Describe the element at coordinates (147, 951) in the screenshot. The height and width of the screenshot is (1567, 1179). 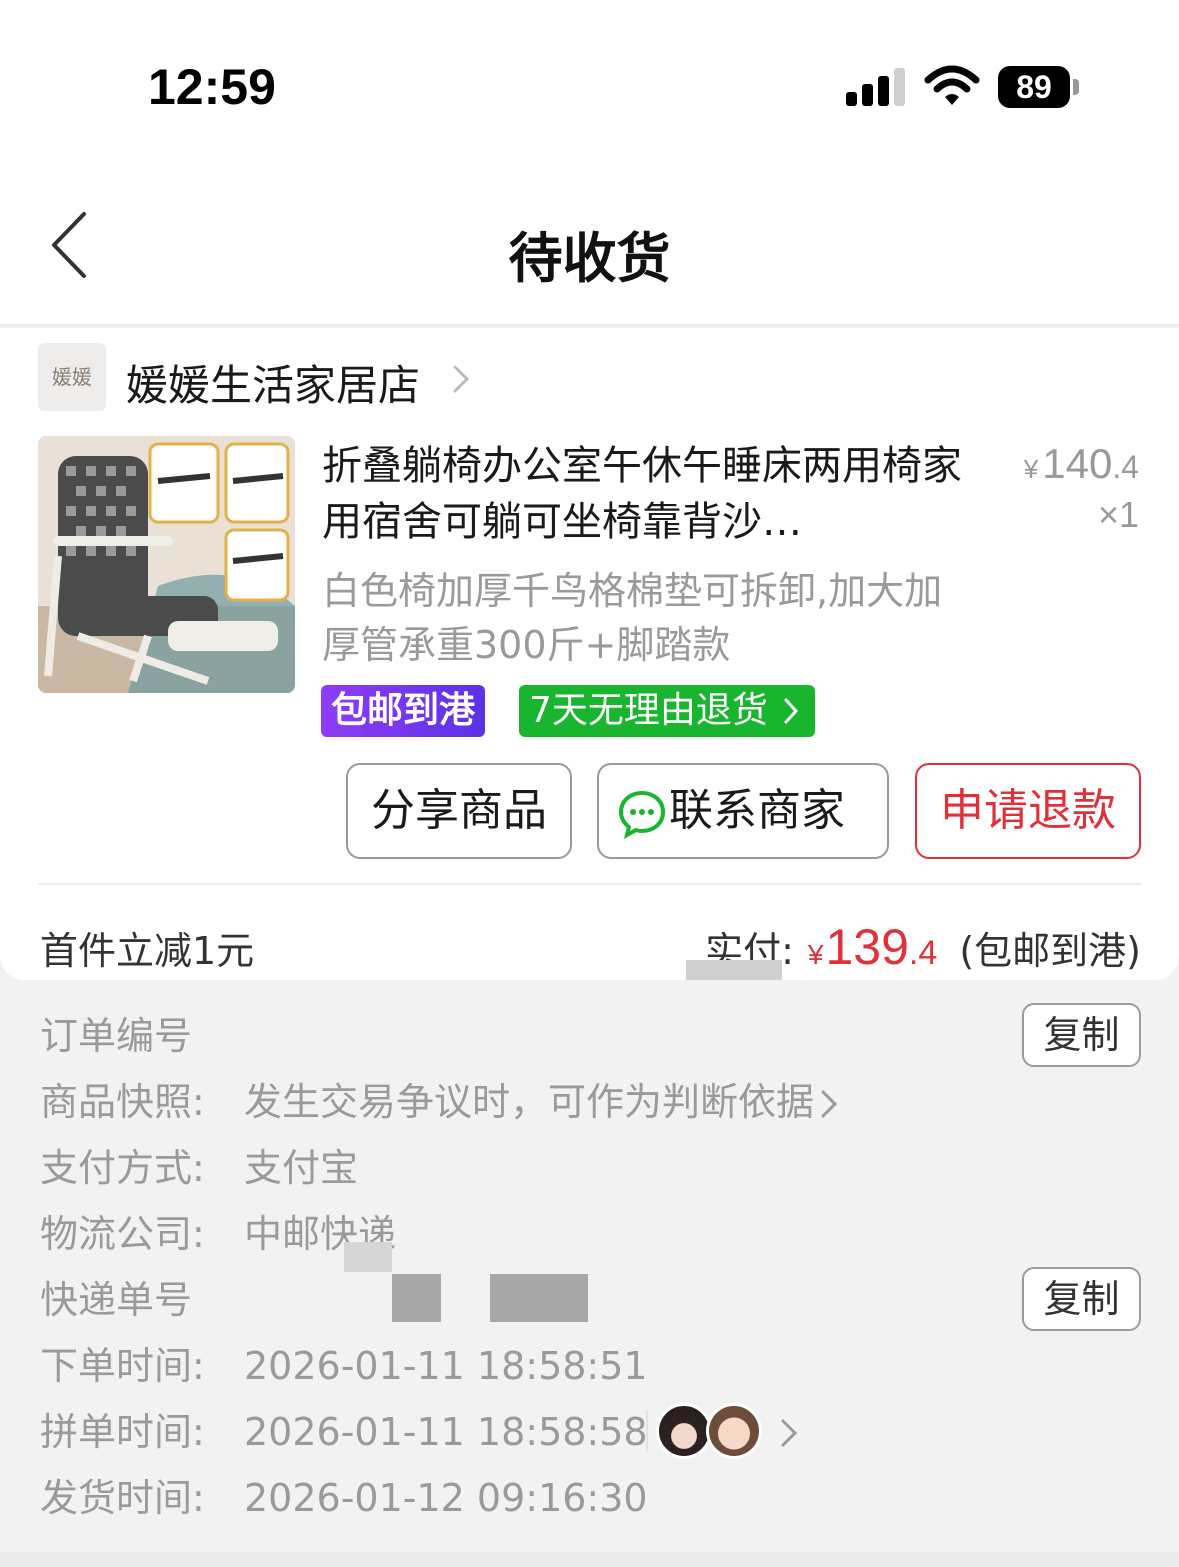
I see `discount-note: 首件立减1元` at that location.